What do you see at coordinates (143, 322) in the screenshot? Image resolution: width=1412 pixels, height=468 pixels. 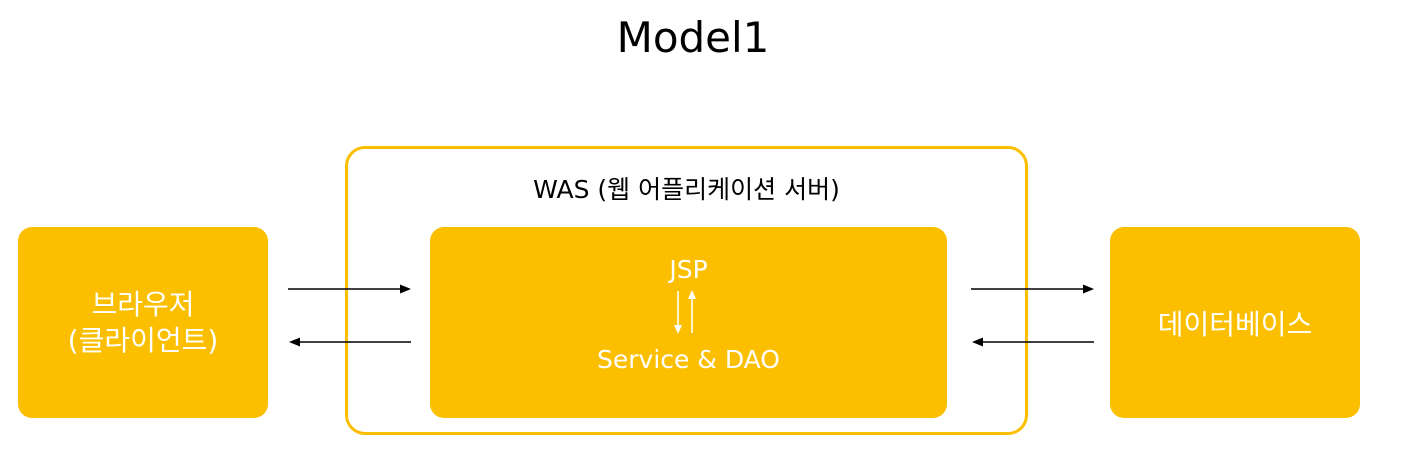 I see `browser-client-box: 브라우저 (클라이언트)` at bounding box center [143, 322].